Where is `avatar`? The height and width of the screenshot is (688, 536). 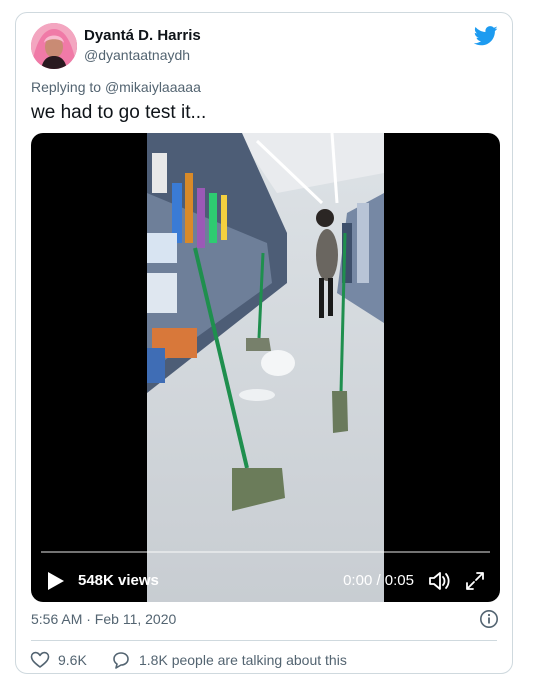
avatar is located at coordinates (54, 46).